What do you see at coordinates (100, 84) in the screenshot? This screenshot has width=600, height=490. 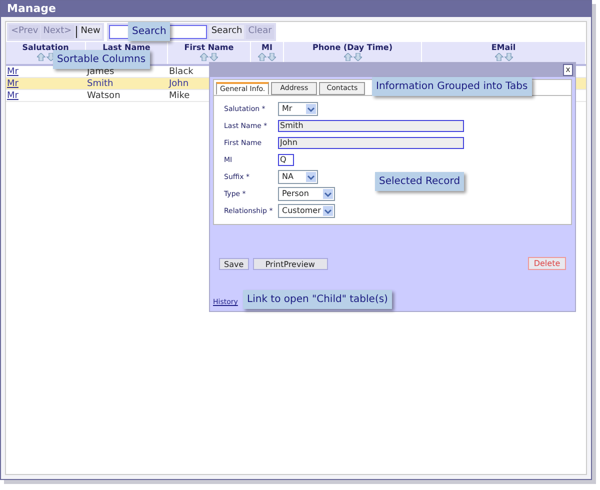 I see `table-cell: Smith` at bounding box center [100, 84].